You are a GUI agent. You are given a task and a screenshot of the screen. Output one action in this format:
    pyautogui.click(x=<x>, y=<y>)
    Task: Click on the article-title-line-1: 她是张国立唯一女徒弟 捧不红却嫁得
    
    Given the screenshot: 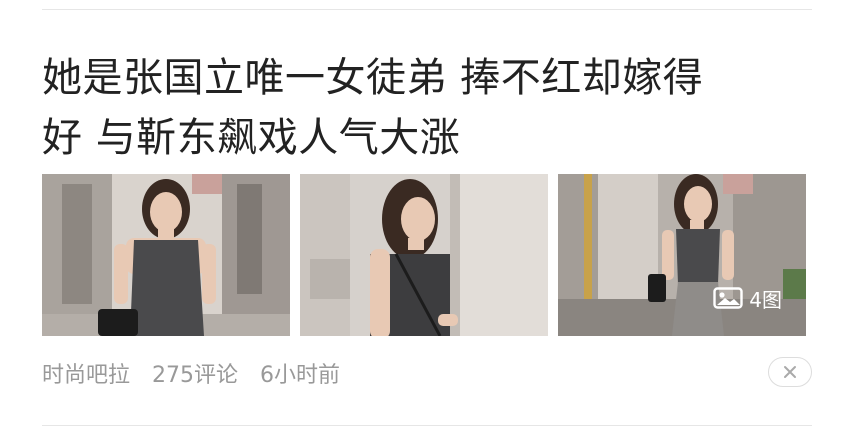 What is the action you would take?
    pyautogui.click(x=427, y=78)
    